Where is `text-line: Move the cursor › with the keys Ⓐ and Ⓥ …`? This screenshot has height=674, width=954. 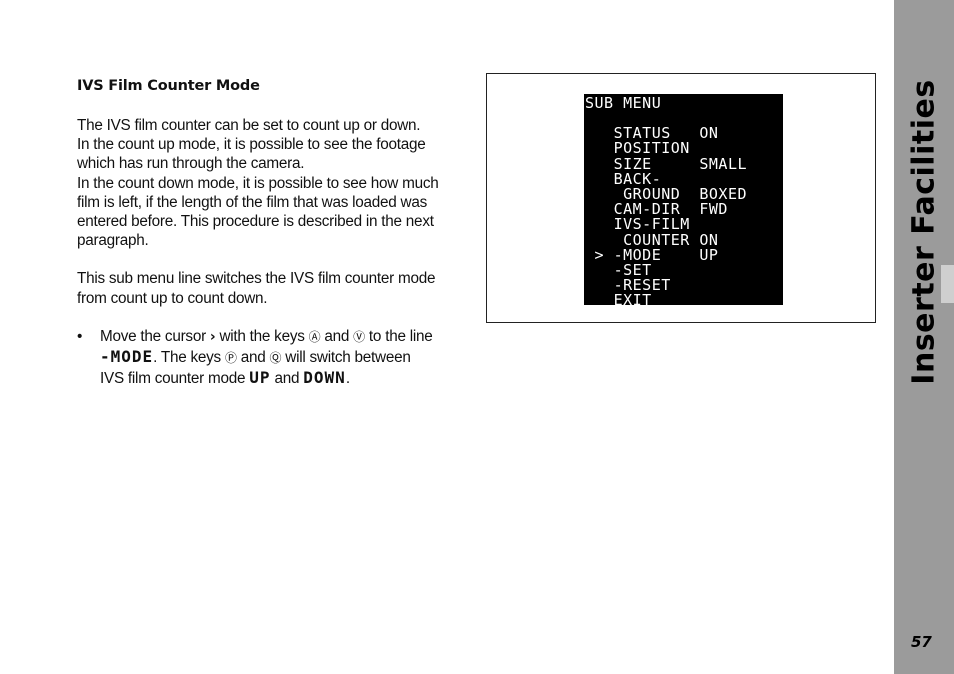 text-line: Move the cursor › with the keys Ⓐ and Ⓥ … is located at coordinates (286, 337).